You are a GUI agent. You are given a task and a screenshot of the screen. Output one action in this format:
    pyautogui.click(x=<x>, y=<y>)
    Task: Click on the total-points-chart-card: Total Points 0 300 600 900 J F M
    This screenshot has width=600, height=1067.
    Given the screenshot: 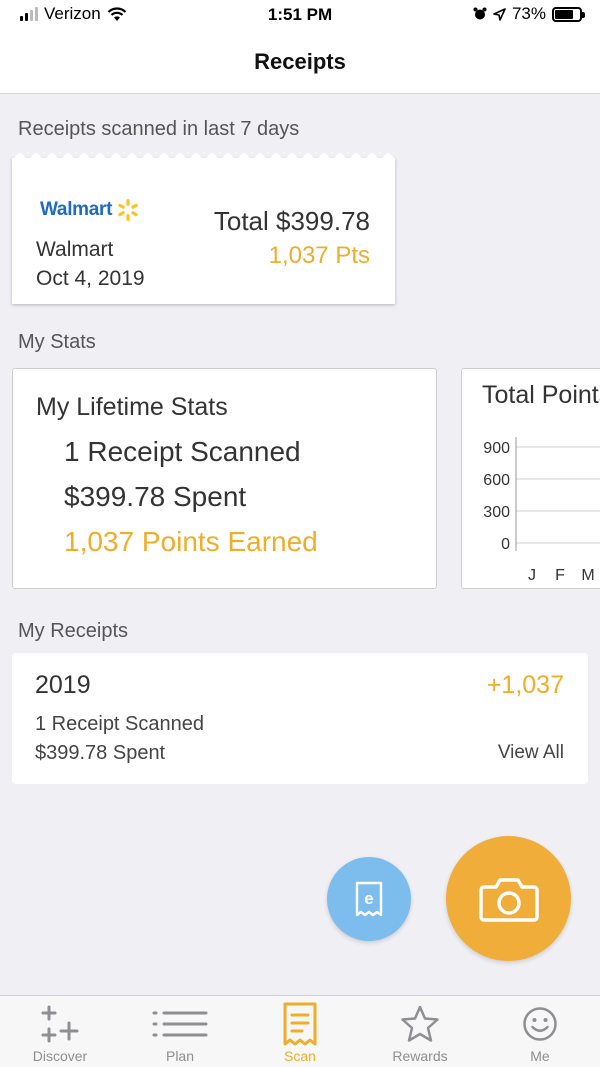 What is the action you would take?
    pyautogui.click(x=530, y=478)
    